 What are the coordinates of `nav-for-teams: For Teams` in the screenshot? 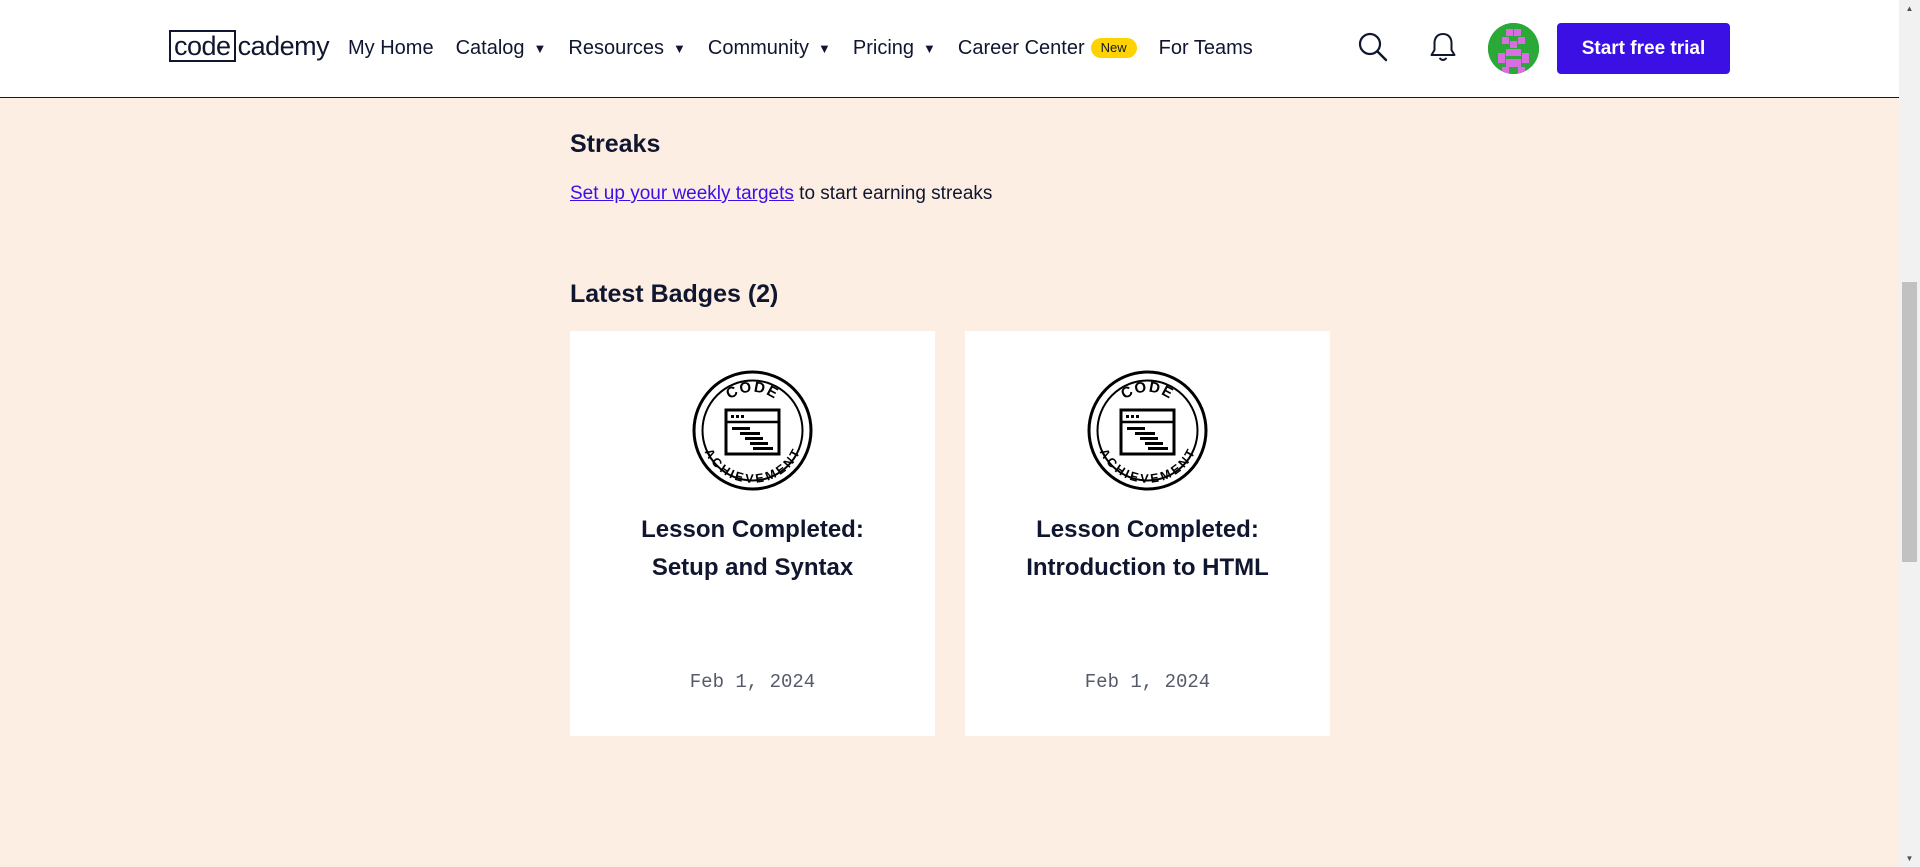 It's located at (1206, 48).